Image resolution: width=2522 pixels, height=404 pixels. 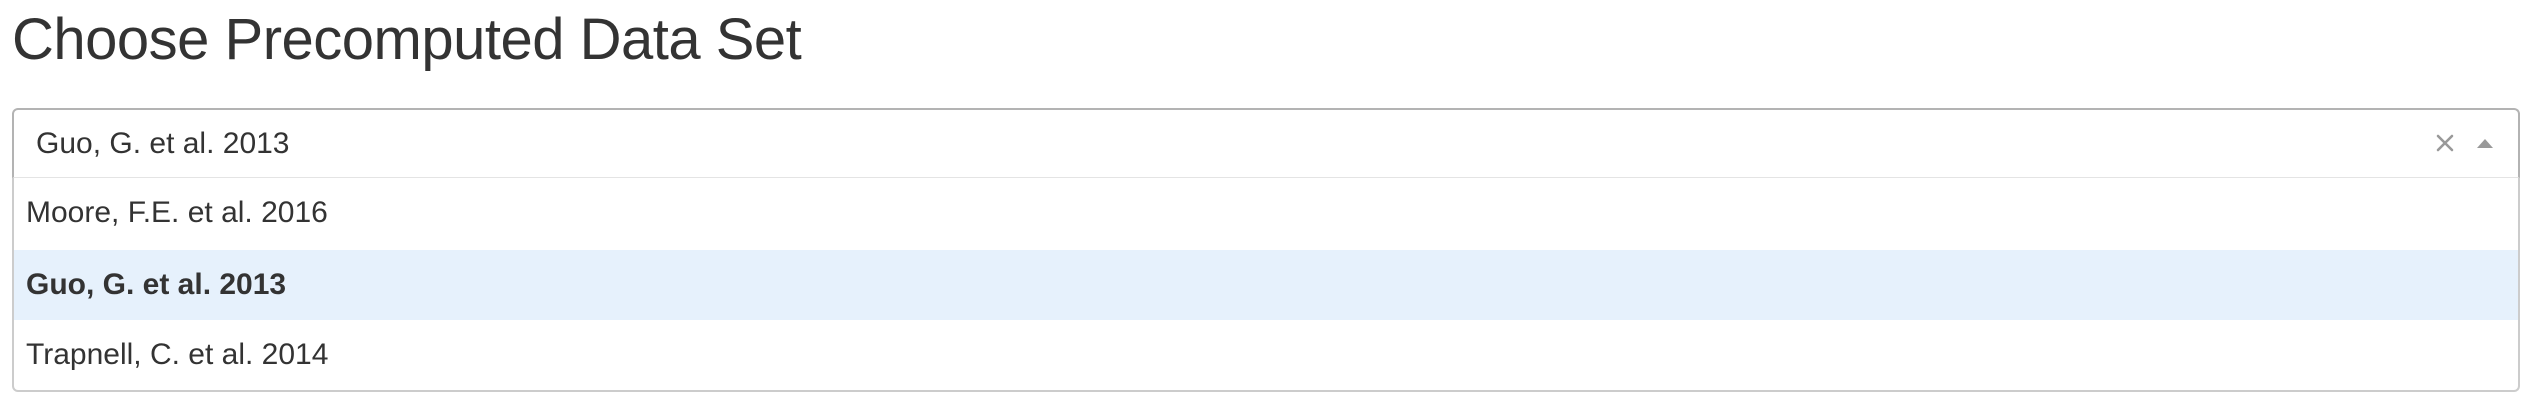 What do you see at coordinates (2445, 143) in the screenshot?
I see `clear-x-icon` at bounding box center [2445, 143].